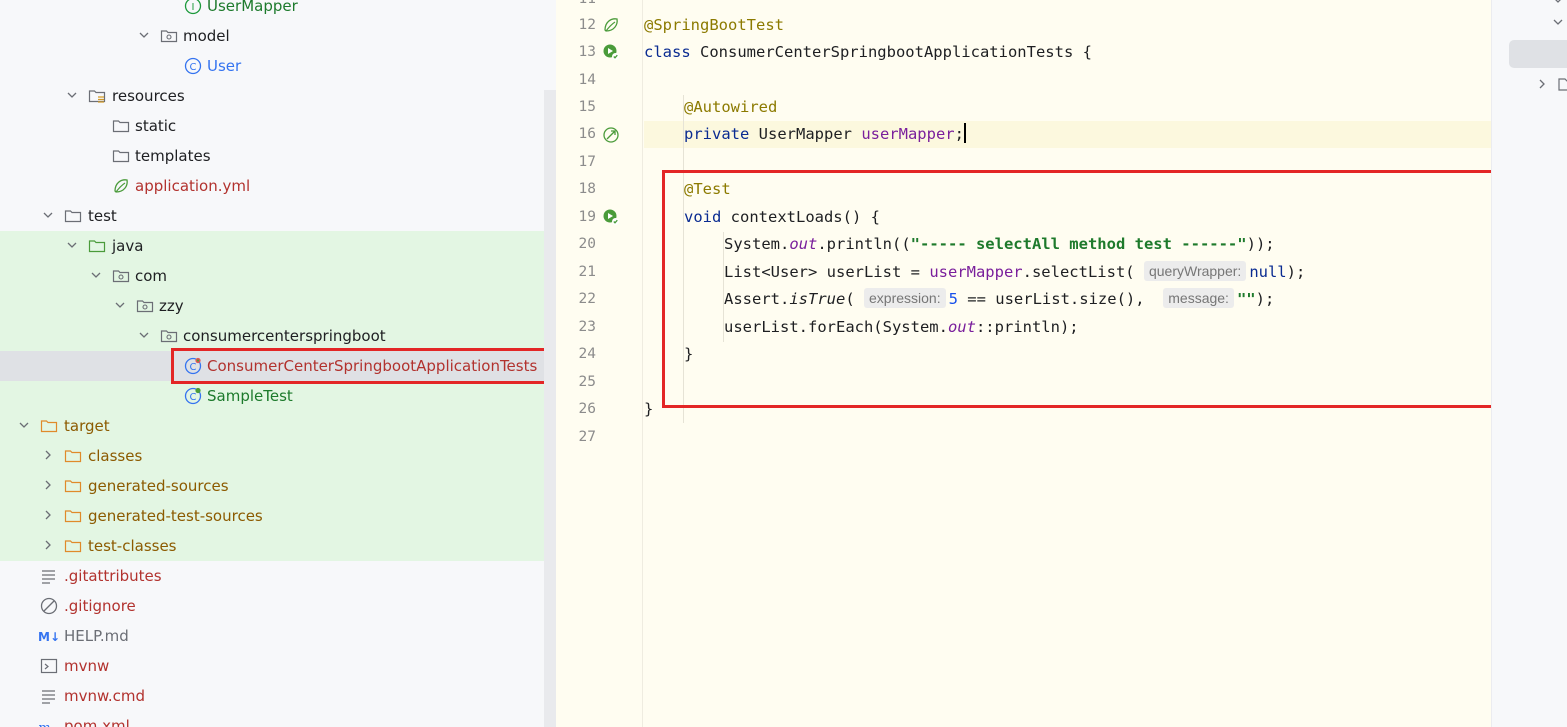 The image size is (1567, 727). Describe the element at coordinates (272, 456) in the screenshot. I see `tree-item-classes: classes` at that location.